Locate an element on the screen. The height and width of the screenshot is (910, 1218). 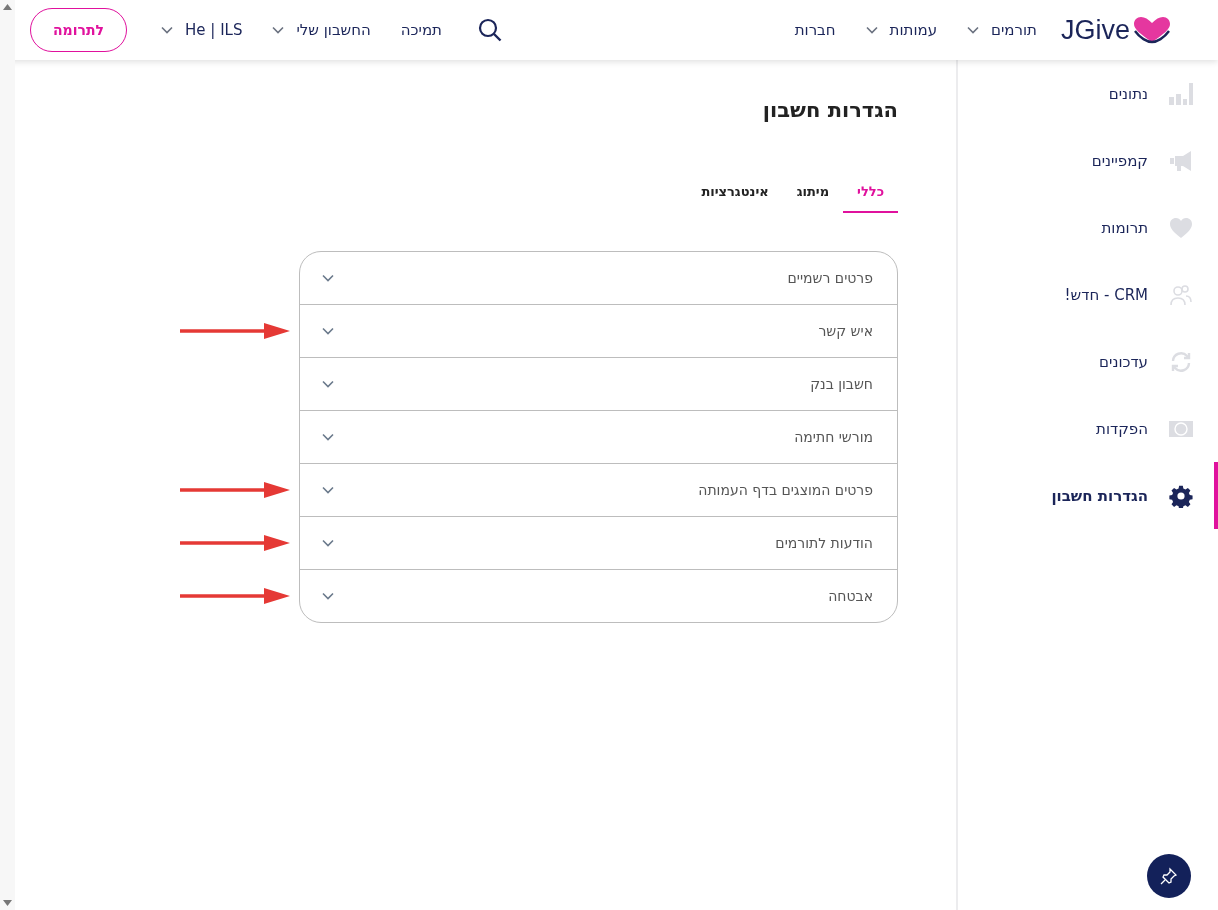
sidebar-item: עדכונים is located at coordinates (1088, 361).